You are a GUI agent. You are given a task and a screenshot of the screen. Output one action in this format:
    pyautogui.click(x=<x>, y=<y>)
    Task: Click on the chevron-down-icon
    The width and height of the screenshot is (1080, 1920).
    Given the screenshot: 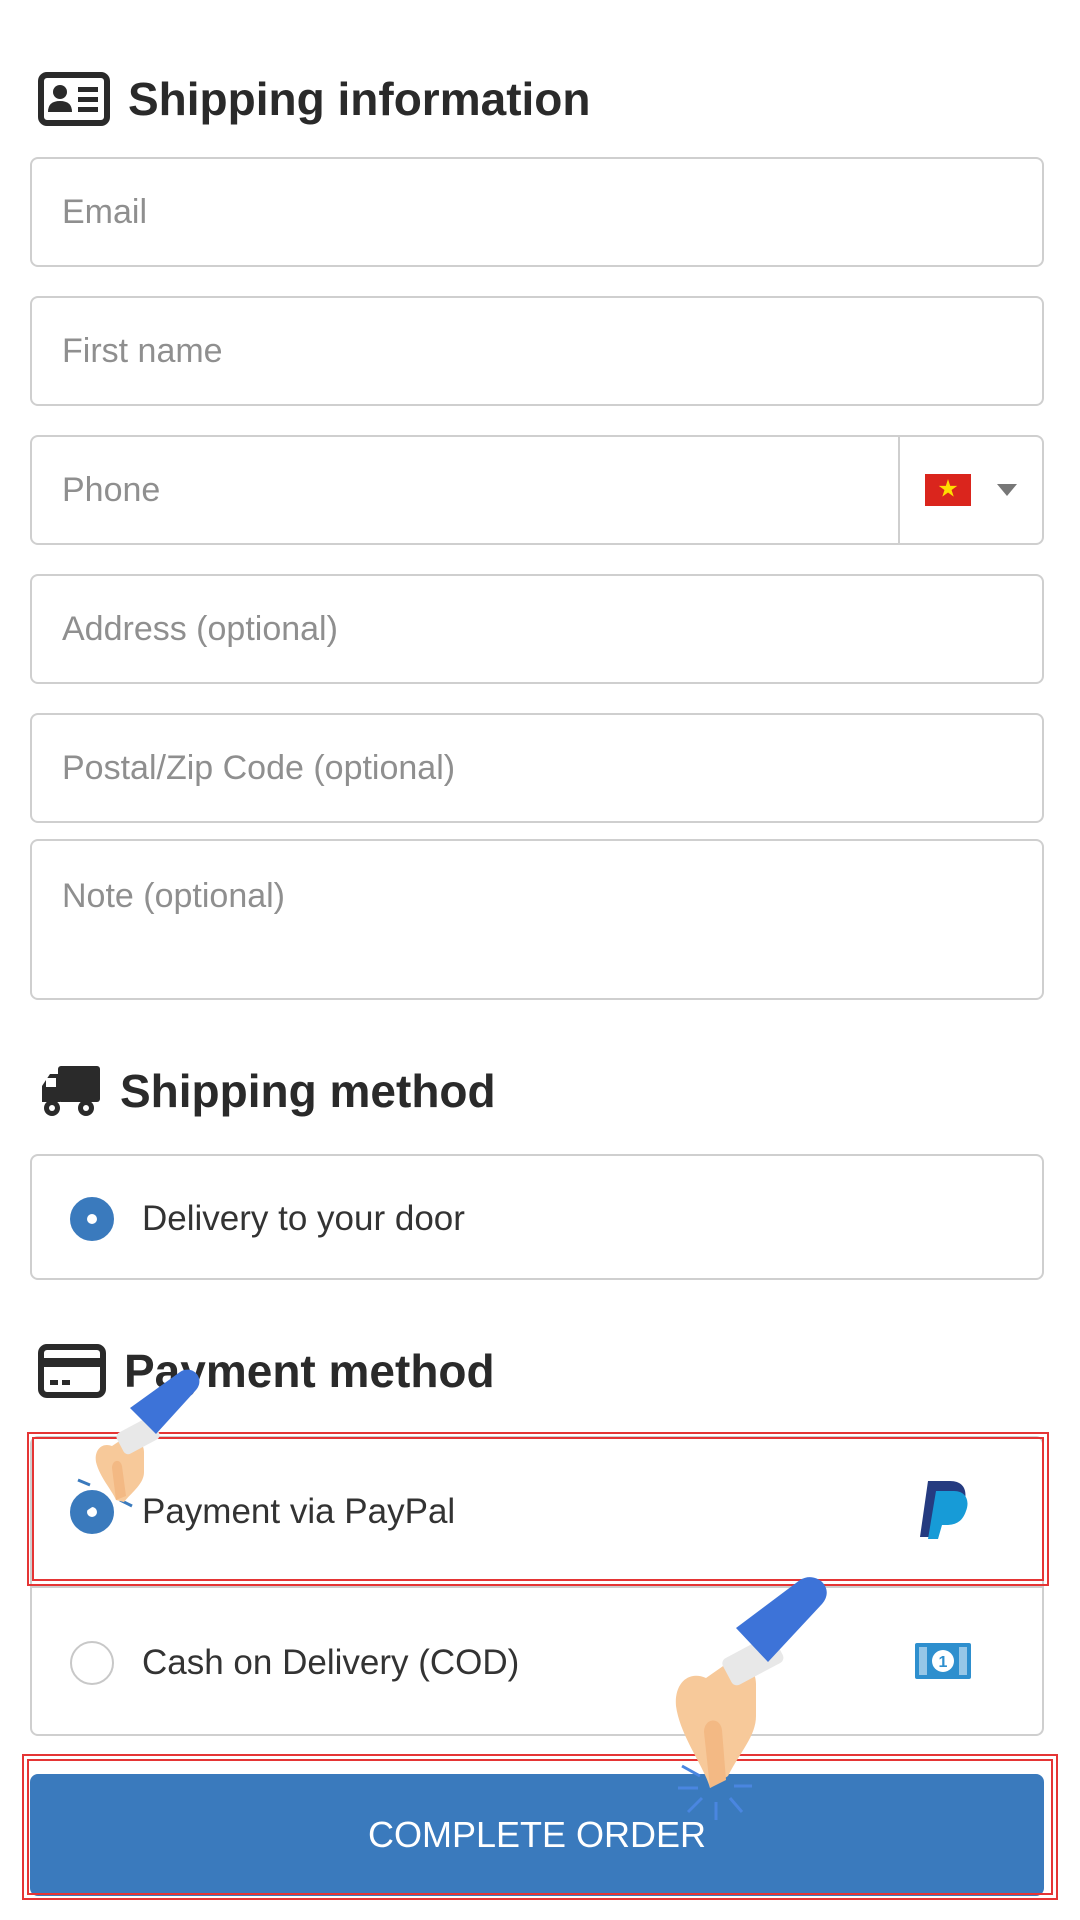 What is the action you would take?
    pyautogui.click(x=1007, y=490)
    